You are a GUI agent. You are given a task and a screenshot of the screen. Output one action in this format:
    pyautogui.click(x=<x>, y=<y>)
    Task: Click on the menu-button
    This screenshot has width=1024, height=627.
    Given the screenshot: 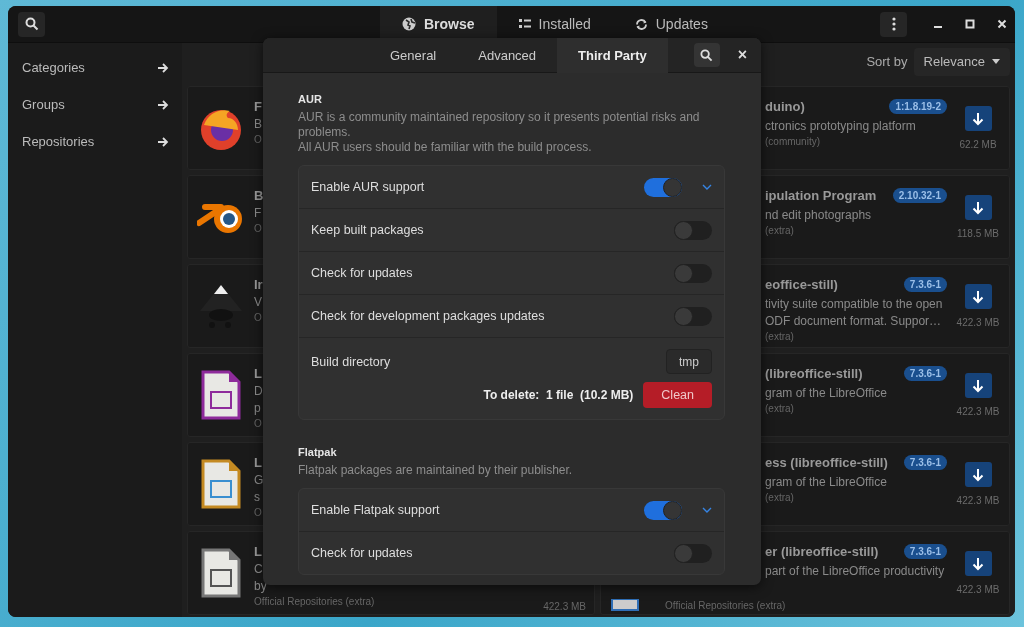 What is the action you would take?
    pyautogui.click(x=893, y=24)
    